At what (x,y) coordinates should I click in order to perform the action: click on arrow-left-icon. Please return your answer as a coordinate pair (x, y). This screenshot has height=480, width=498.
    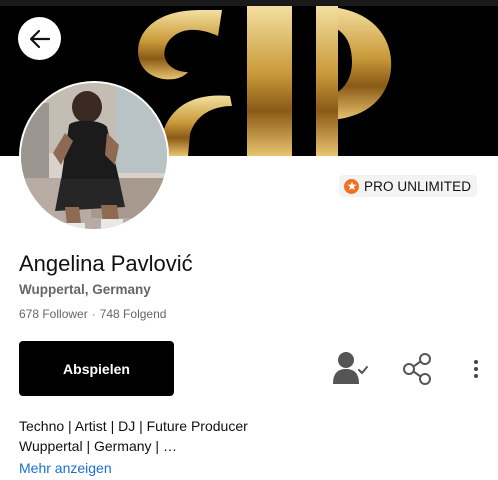
    Looking at the image, I should click on (39, 38).